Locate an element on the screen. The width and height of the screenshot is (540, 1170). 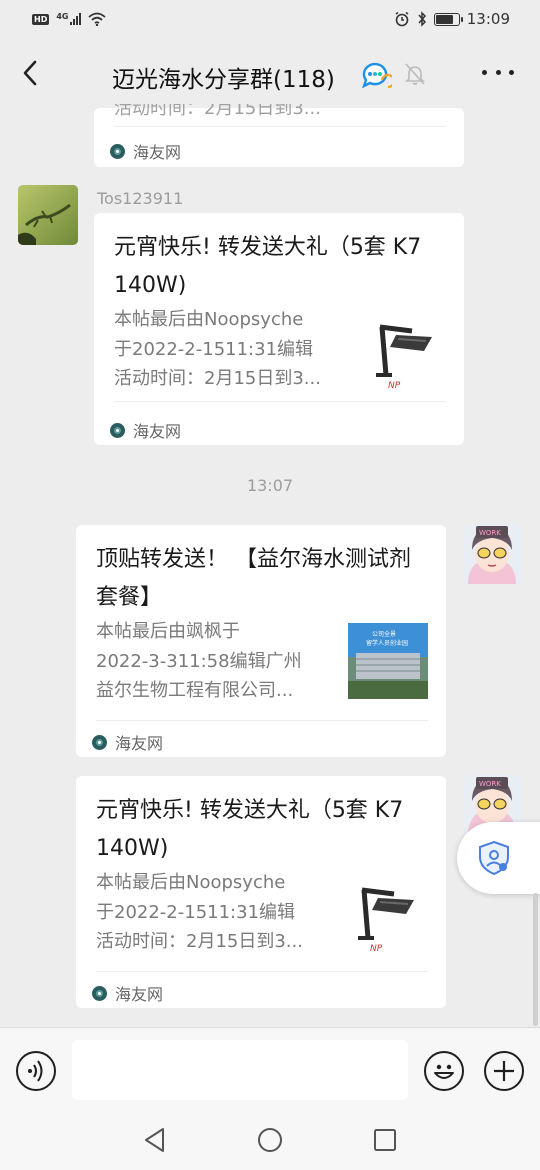
desc-line: 本帖最后由飒枫于 is located at coordinates (168, 631).